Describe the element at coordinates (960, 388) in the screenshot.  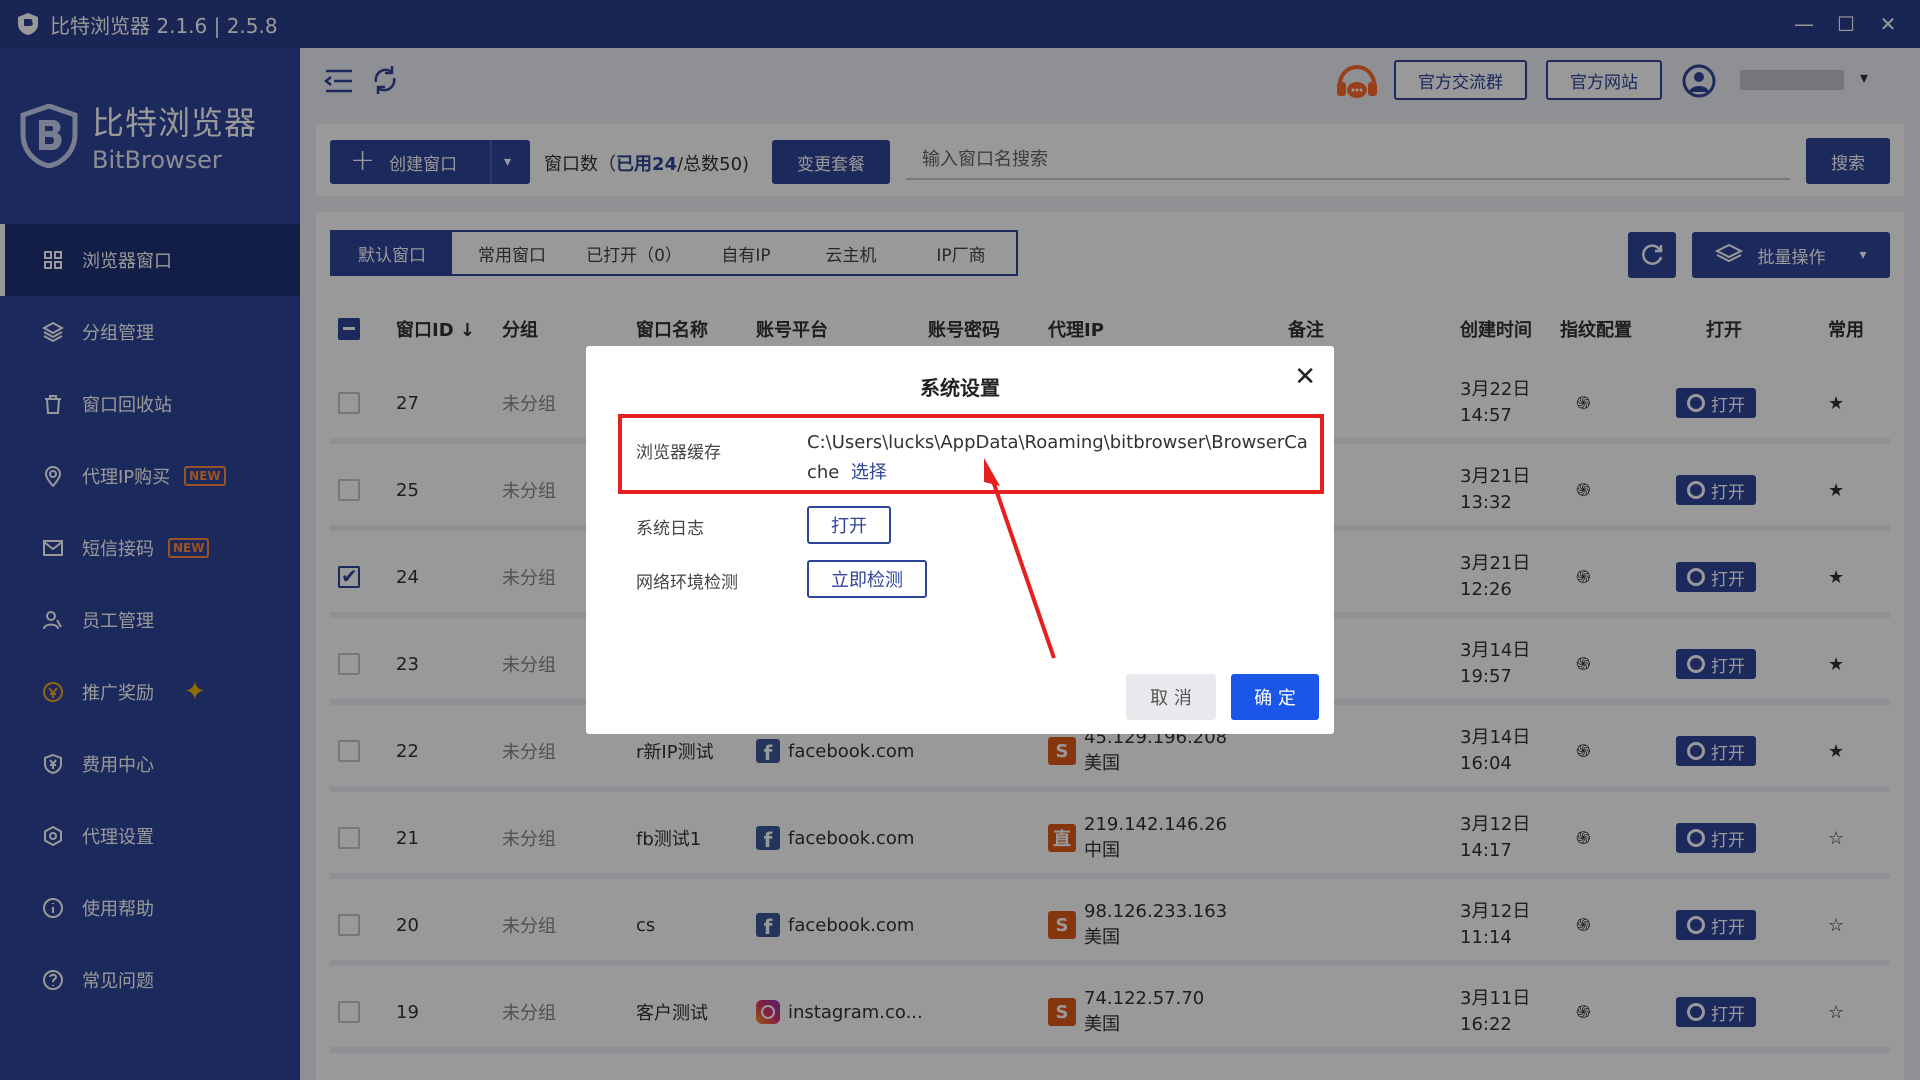
I see `dialog-title: 系统设置` at that location.